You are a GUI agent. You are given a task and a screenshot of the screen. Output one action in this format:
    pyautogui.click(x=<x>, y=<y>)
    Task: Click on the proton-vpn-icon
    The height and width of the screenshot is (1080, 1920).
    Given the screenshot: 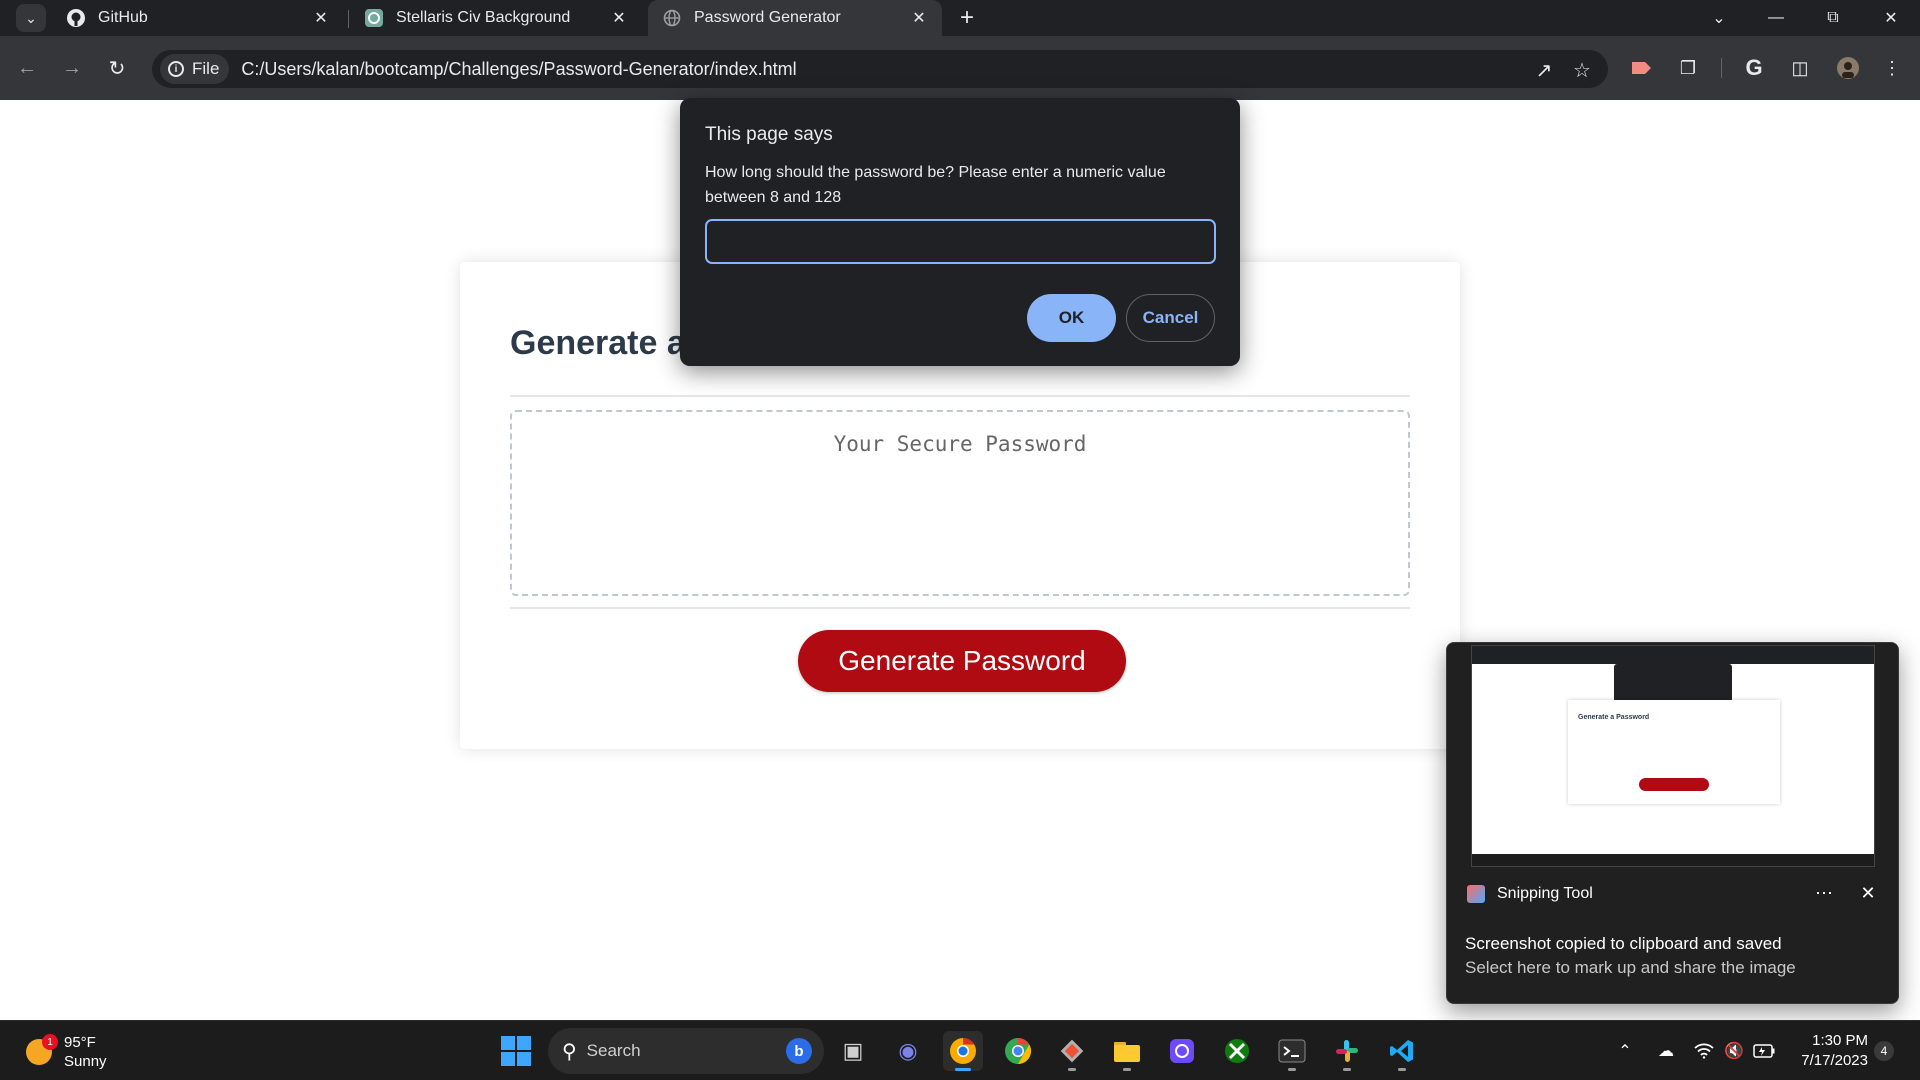 What is the action you would take?
    pyautogui.click(x=1182, y=1051)
    